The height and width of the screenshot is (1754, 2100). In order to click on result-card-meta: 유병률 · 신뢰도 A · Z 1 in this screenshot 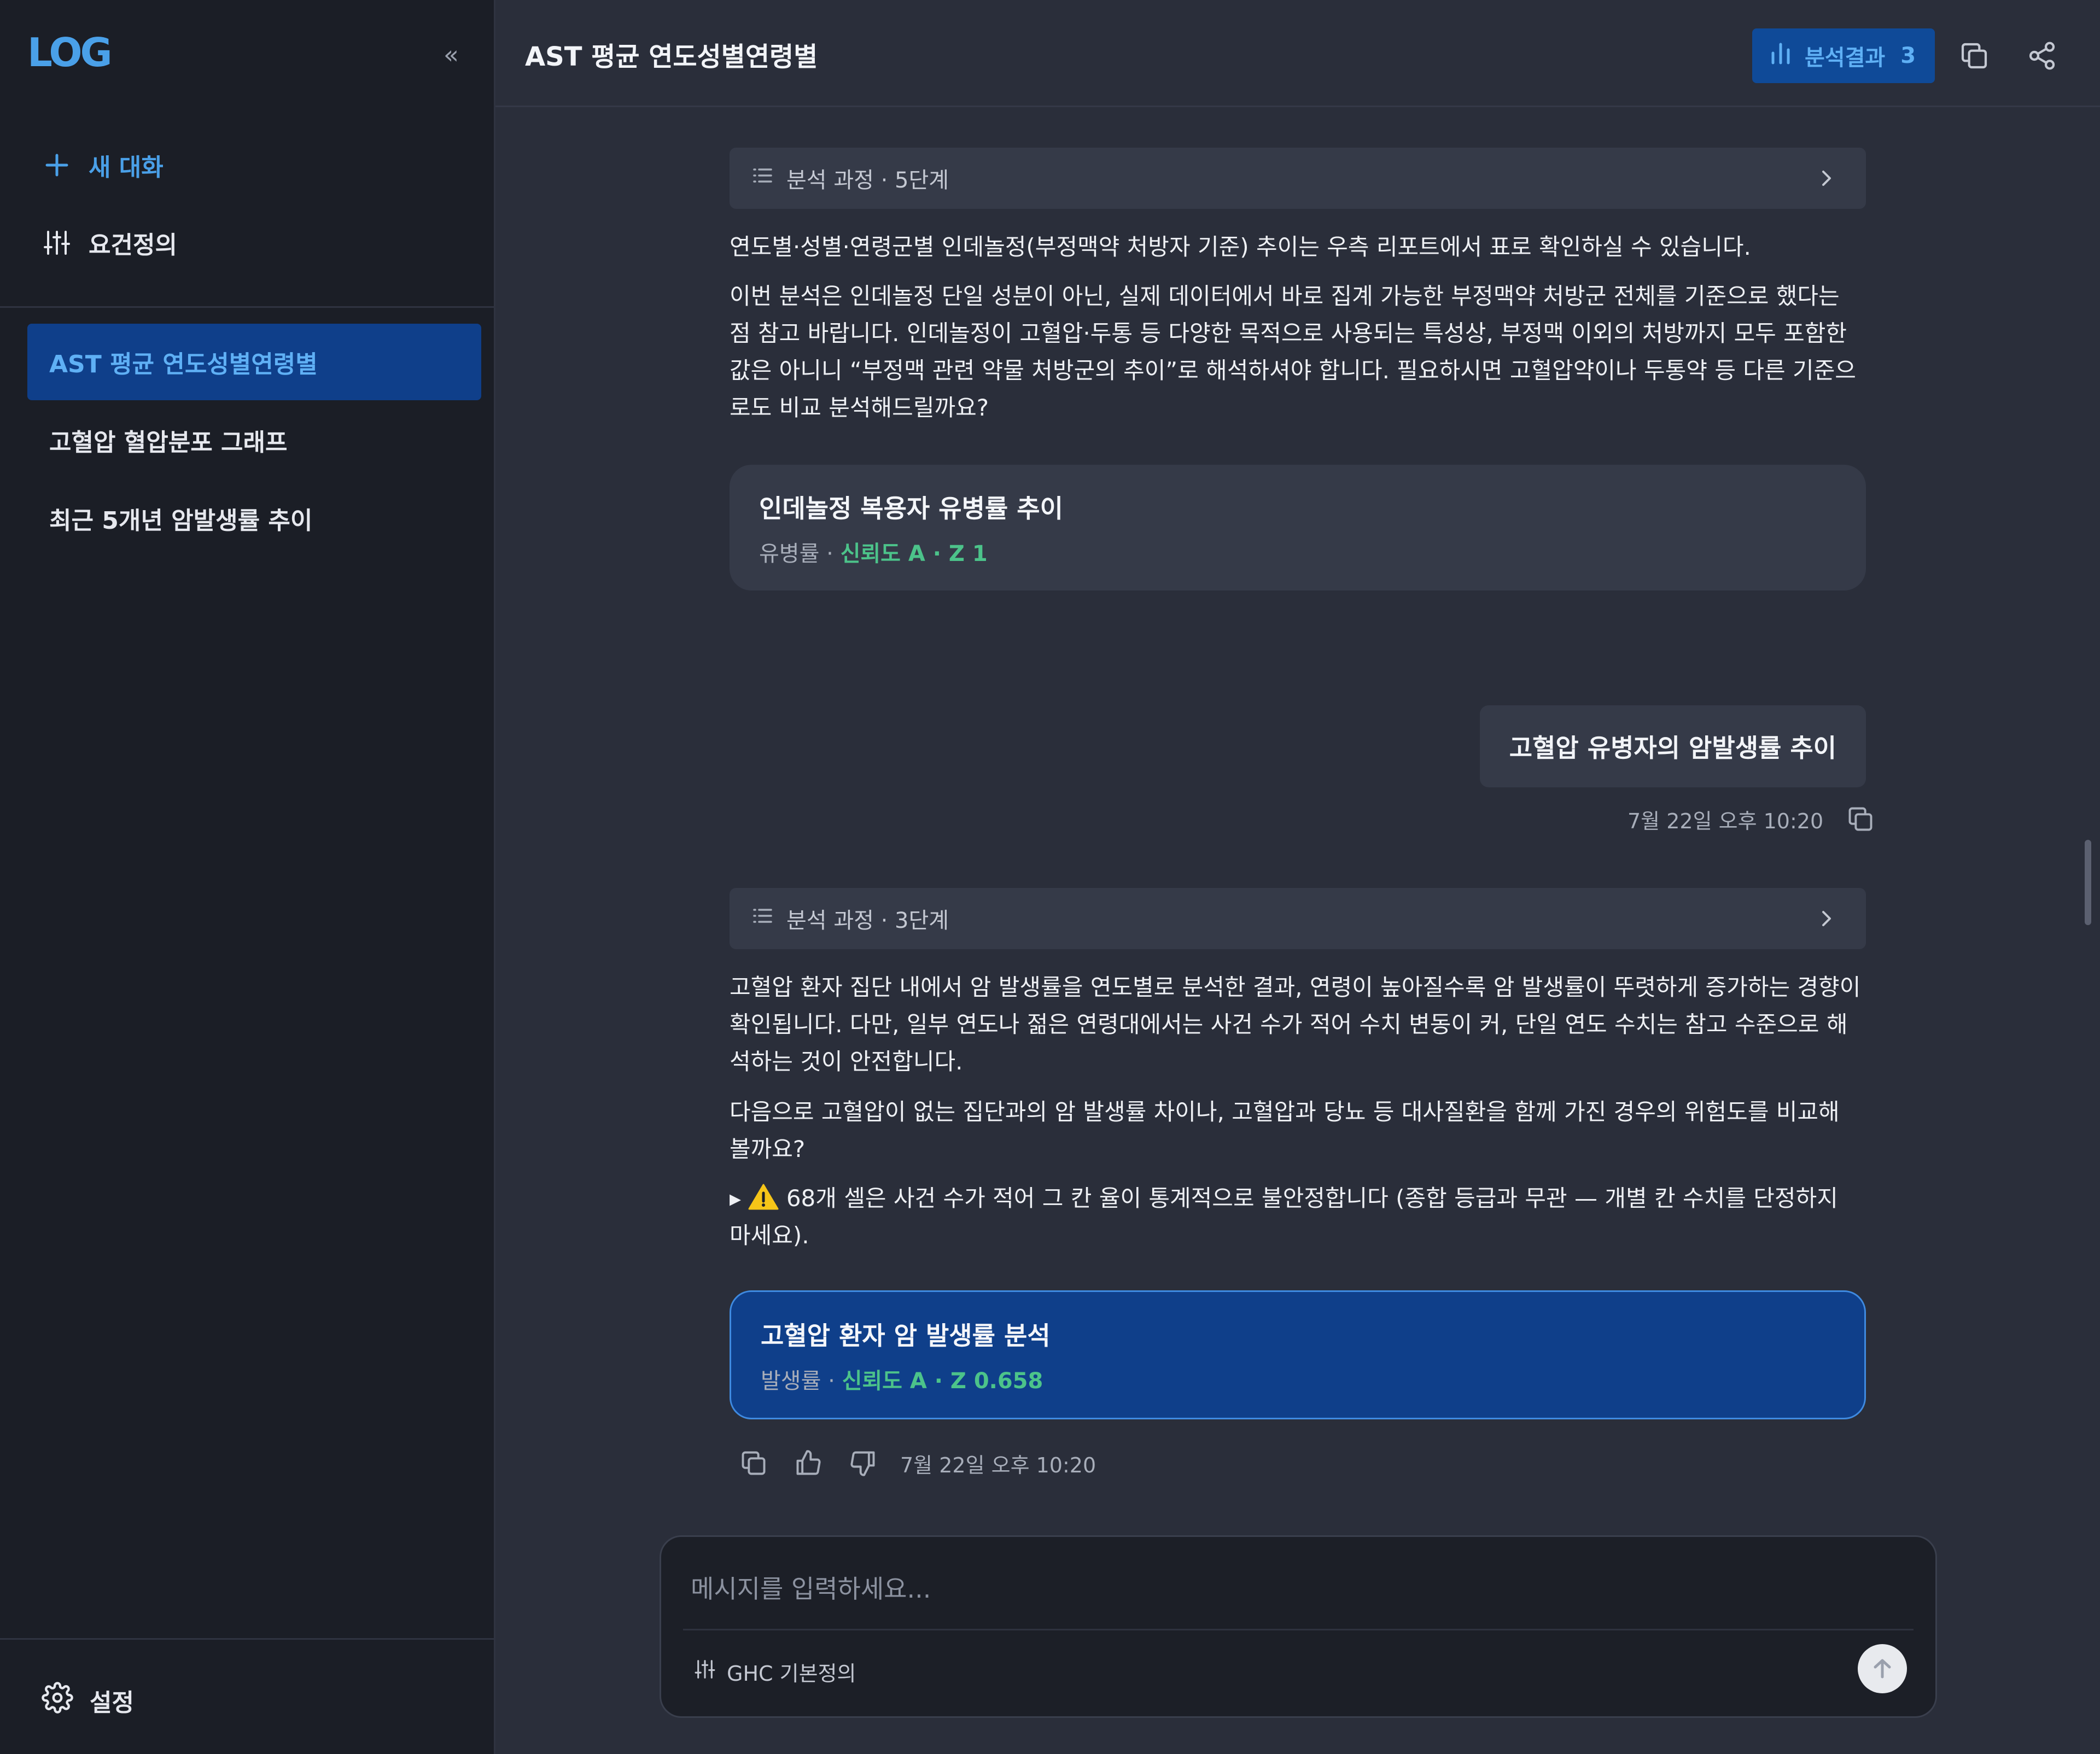, I will do `click(873, 553)`.